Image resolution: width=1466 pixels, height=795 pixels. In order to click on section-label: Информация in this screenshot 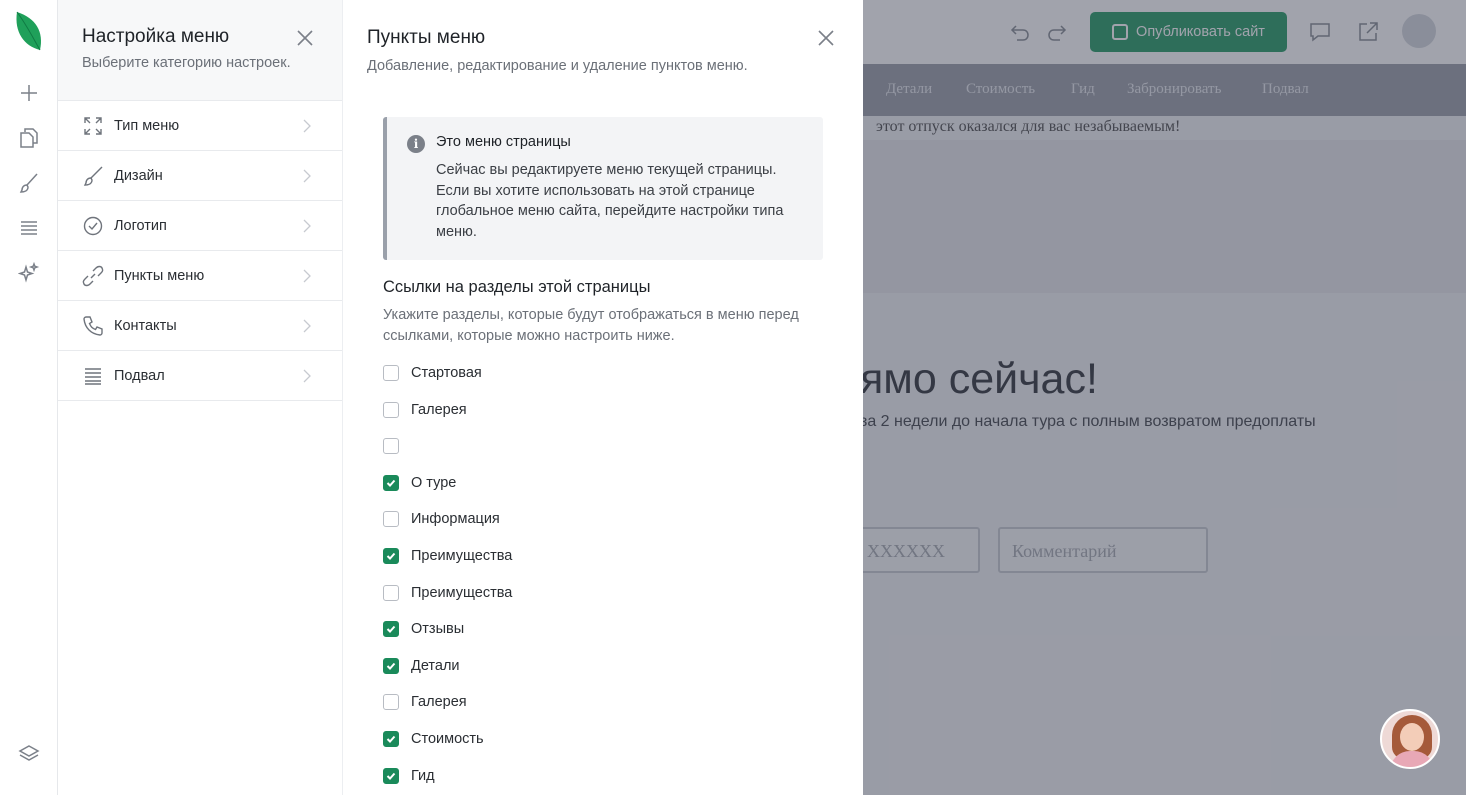, I will do `click(455, 519)`.